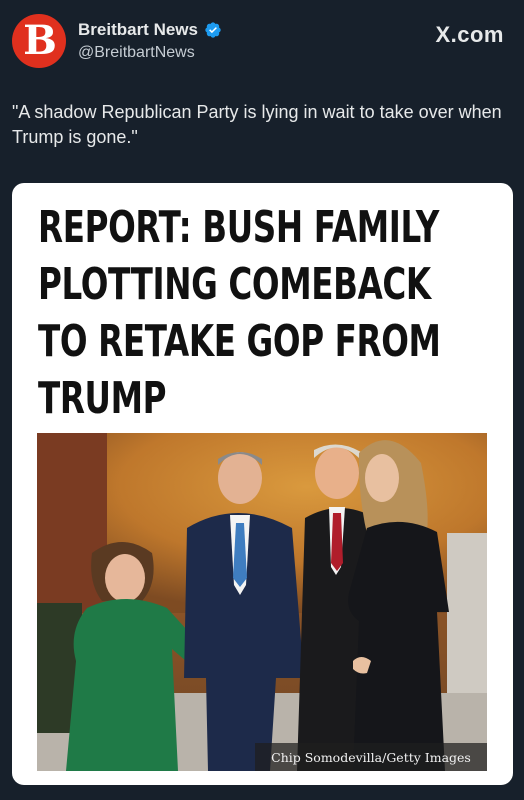 The height and width of the screenshot is (800, 524). I want to click on name-row: Breitbart News, so click(150, 30).